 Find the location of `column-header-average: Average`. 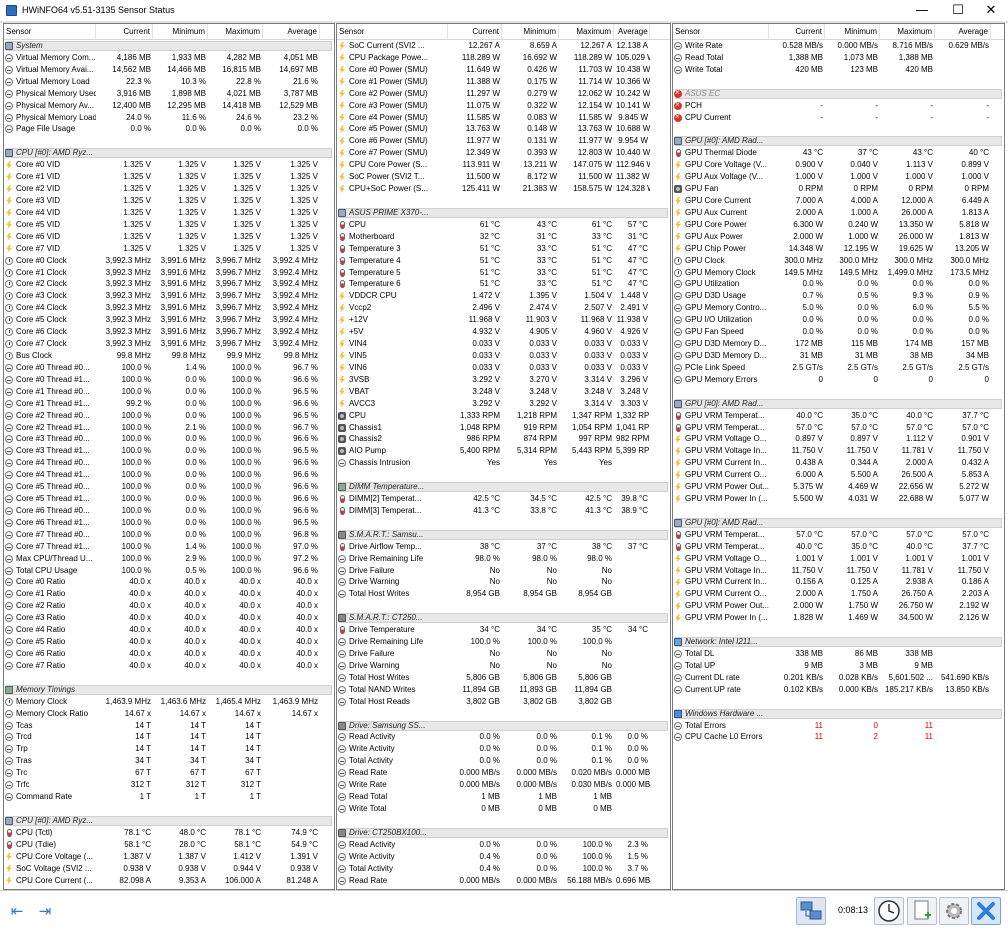

column-header-average: Average is located at coordinates (293, 32).